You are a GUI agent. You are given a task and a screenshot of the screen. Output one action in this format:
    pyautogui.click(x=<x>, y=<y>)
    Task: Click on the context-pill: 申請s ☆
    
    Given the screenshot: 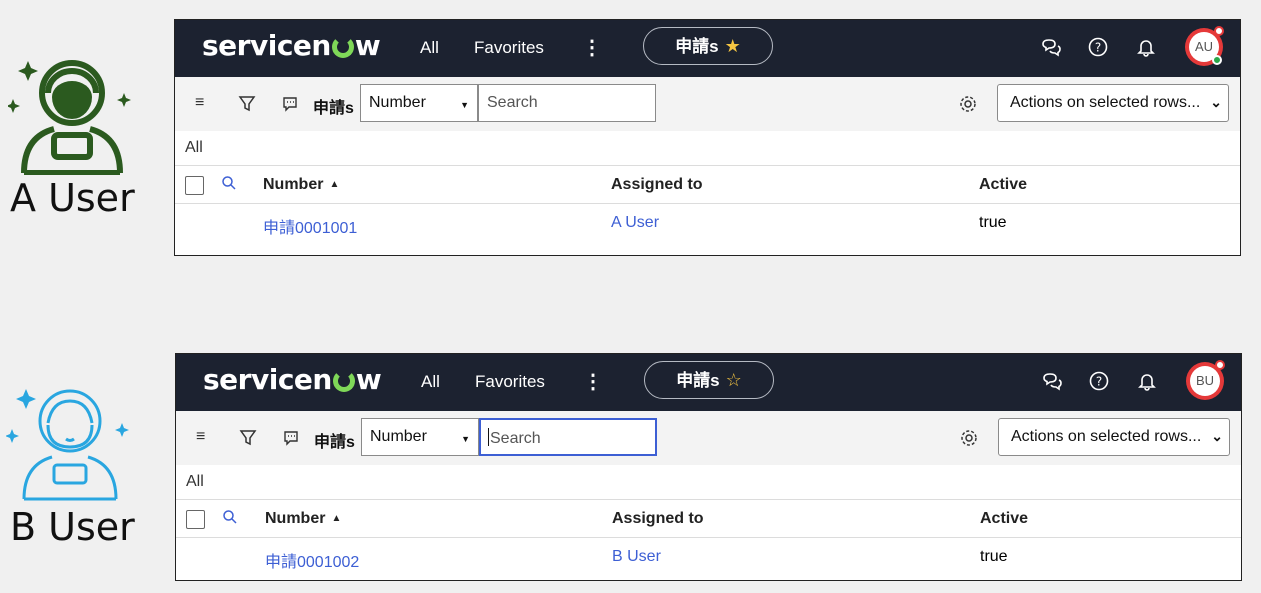 What is the action you would take?
    pyautogui.click(x=709, y=380)
    